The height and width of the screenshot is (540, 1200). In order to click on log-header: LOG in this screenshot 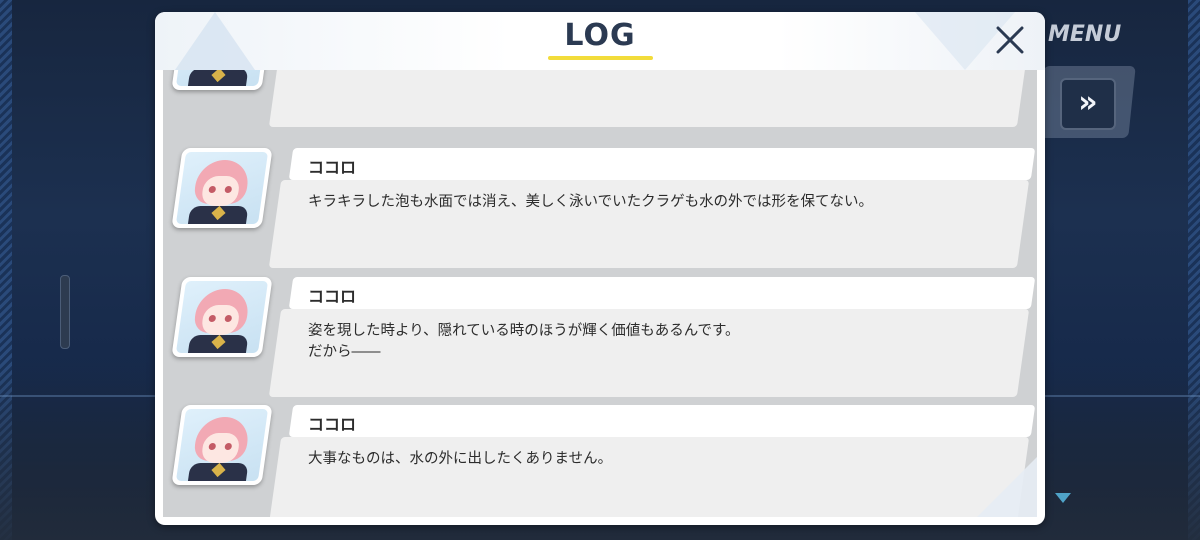, I will do `click(600, 41)`.